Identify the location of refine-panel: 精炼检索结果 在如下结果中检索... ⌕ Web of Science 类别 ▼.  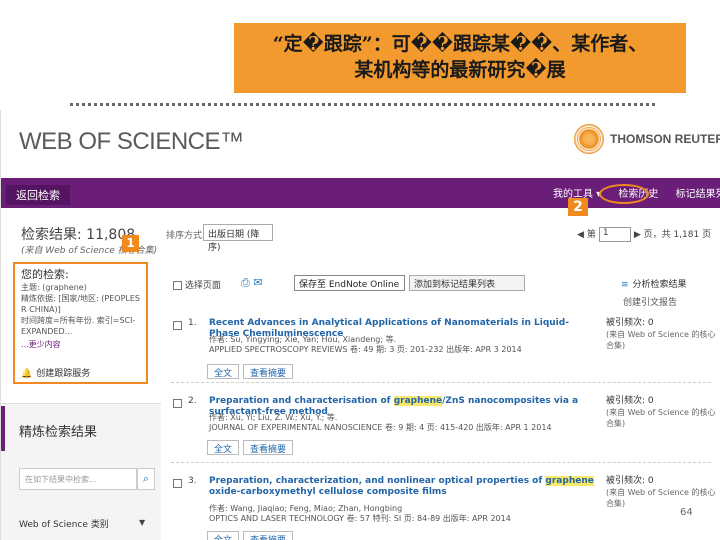
(81, 471).